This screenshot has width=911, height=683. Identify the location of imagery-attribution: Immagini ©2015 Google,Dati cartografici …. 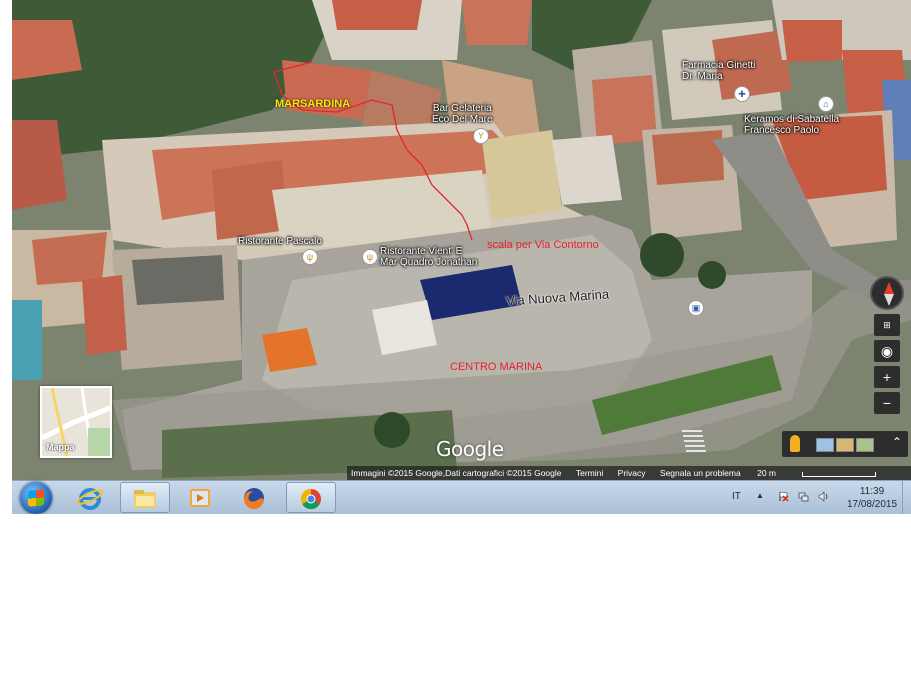
(456, 473).